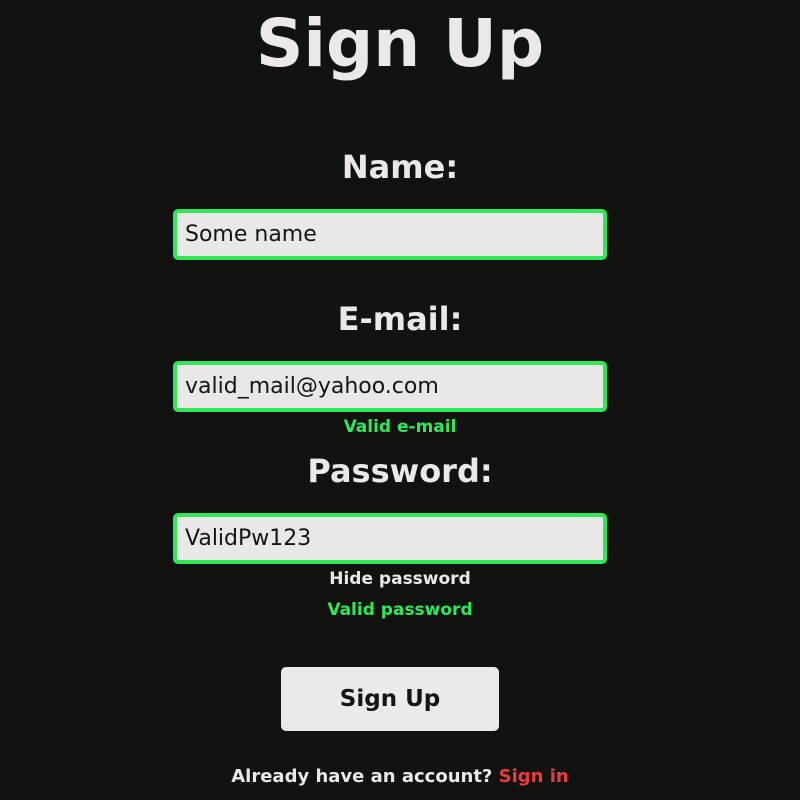 The image size is (800, 800). I want to click on email-field, so click(390, 386).